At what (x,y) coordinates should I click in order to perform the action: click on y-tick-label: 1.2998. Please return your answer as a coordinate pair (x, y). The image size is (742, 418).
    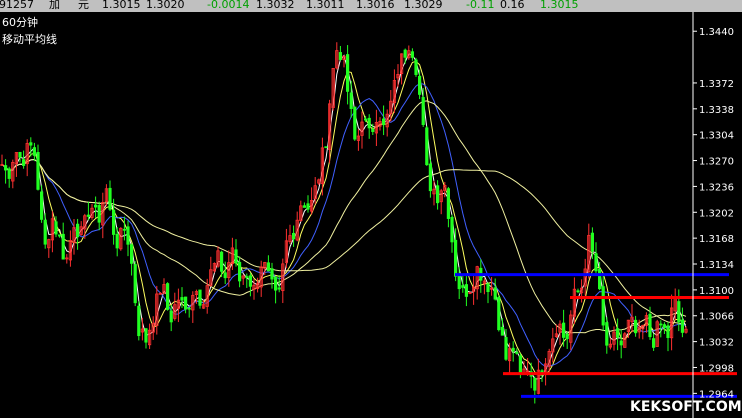
    Looking at the image, I should click on (716, 368).